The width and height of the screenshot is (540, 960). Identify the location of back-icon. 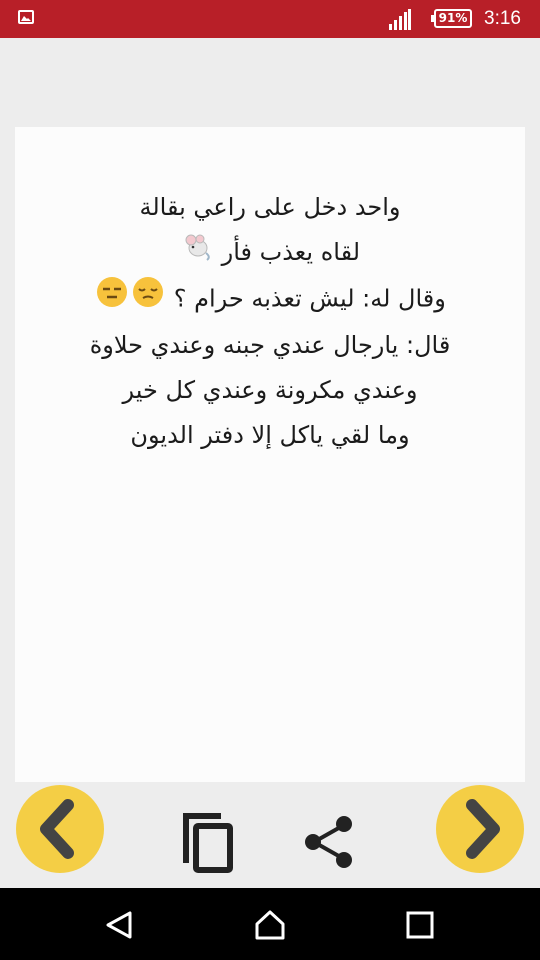
(119, 925).